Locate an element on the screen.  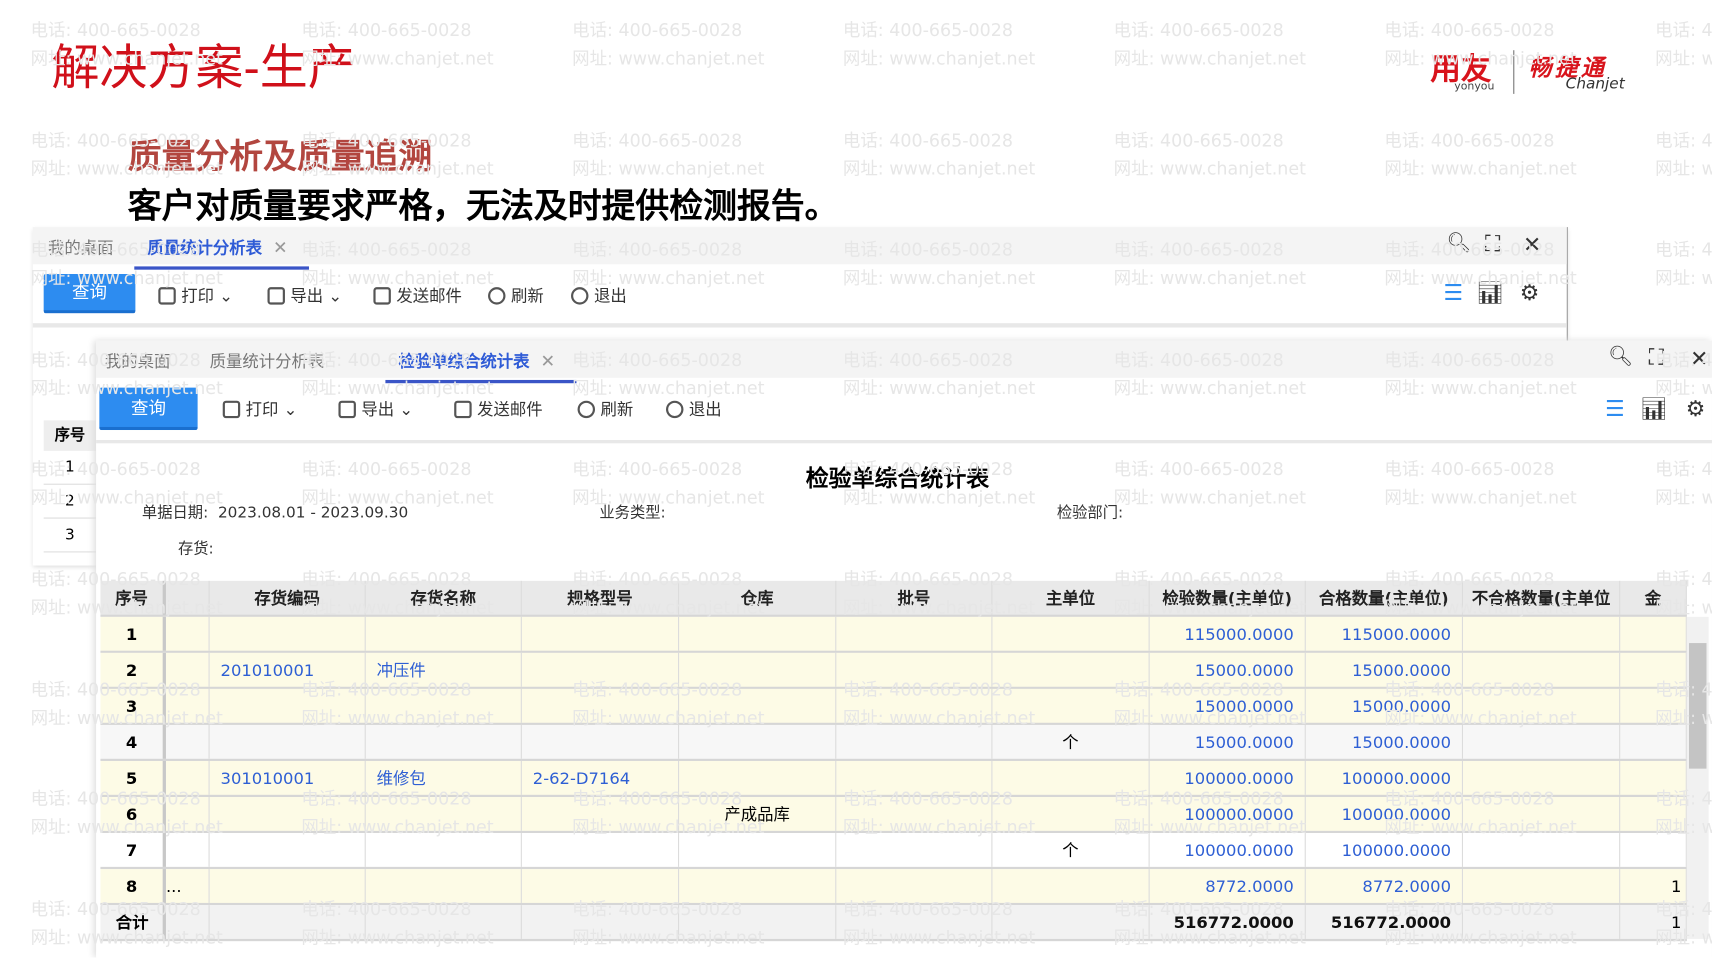
tab-inspection-report: 检验单综合统计表 ✕ is located at coordinates (481, 366).